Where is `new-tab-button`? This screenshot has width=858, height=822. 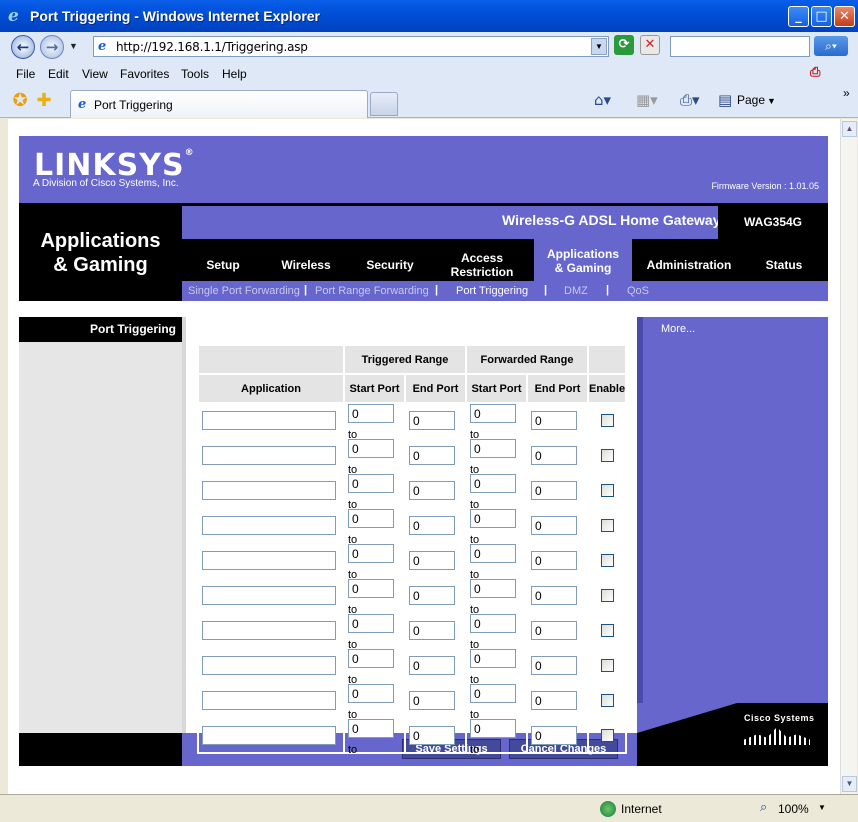 new-tab-button is located at coordinates (384, 104).